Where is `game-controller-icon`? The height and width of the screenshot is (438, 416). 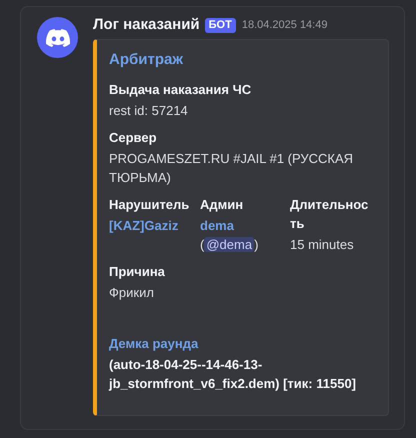 game-controller-icon is located at coordinates (58, 37).